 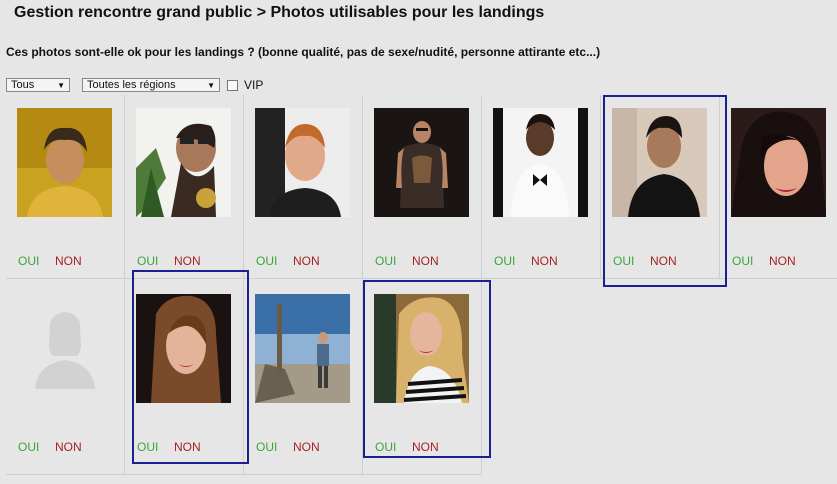 I want to click on vip-checkbox, so click(x=232, y=85).